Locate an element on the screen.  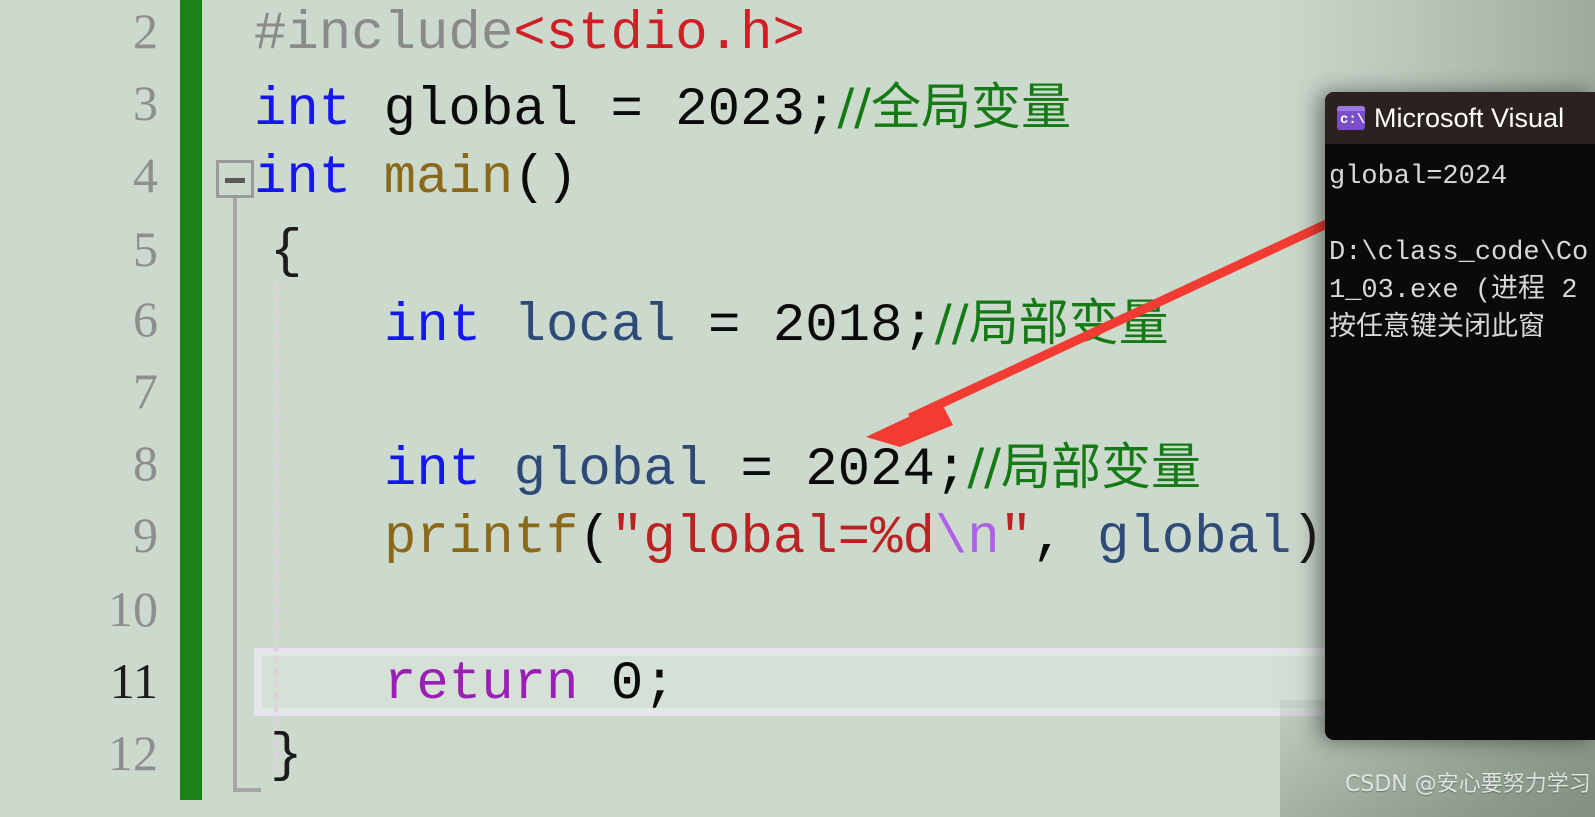
console-output-line: D:\class_code\Co is located at coordinates (1459, 253).